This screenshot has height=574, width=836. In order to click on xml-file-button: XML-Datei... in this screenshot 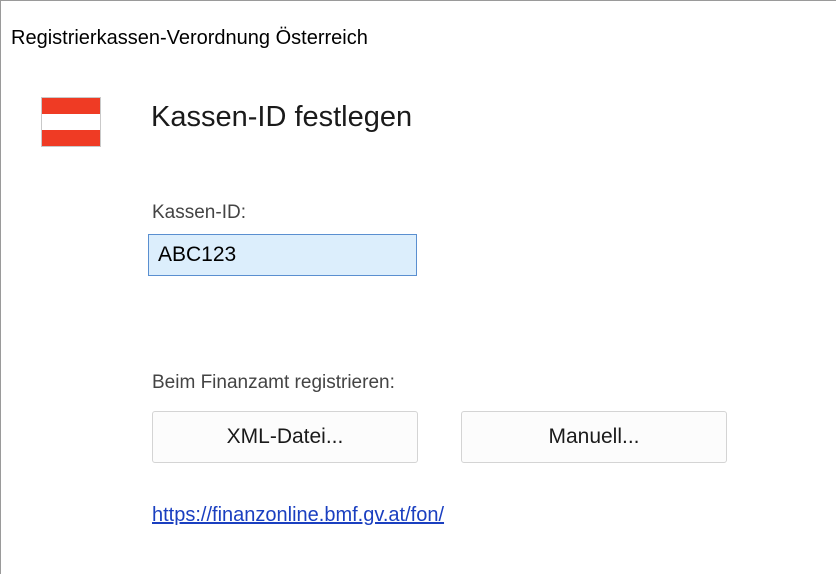, I will do `click(285, 437)`.